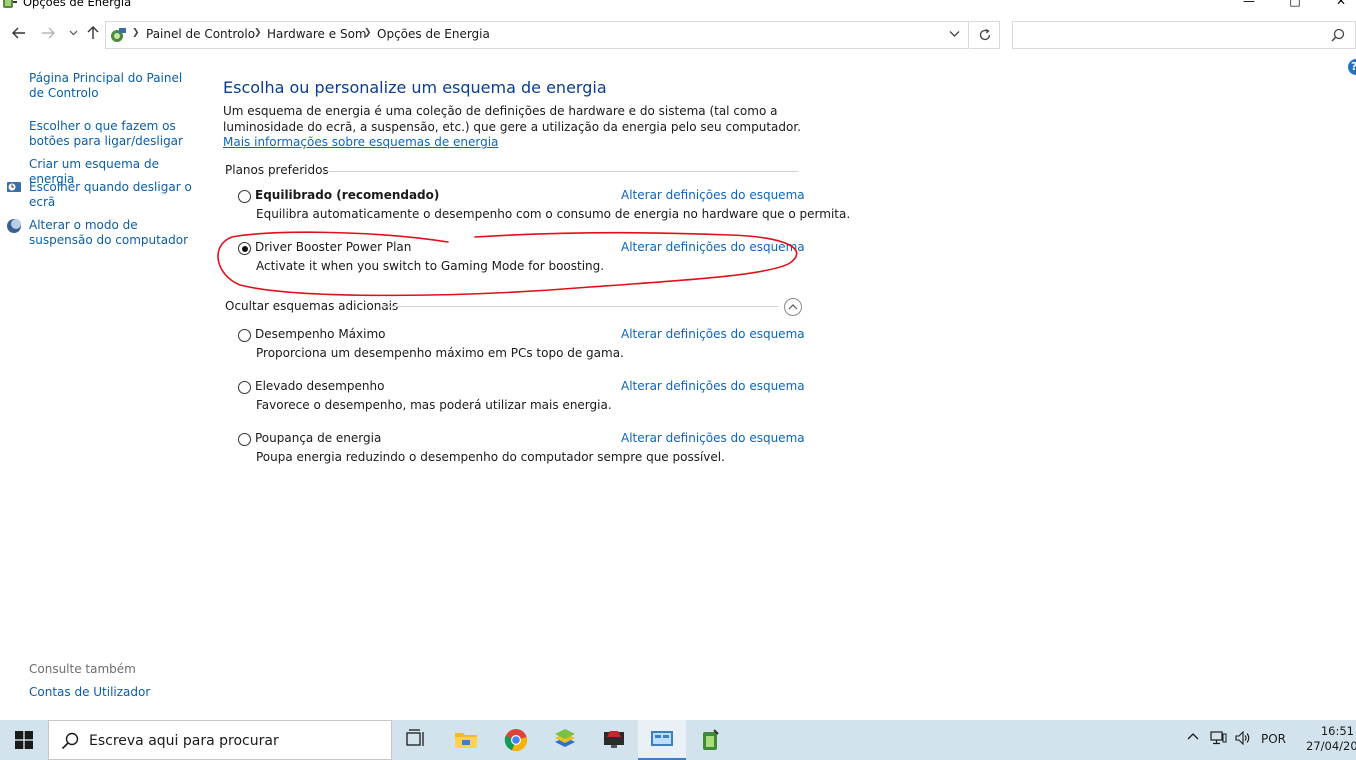 The image size is (1356, 760). I want to click on plan-name: Equilibrado (recomendado), so click(347, 195).